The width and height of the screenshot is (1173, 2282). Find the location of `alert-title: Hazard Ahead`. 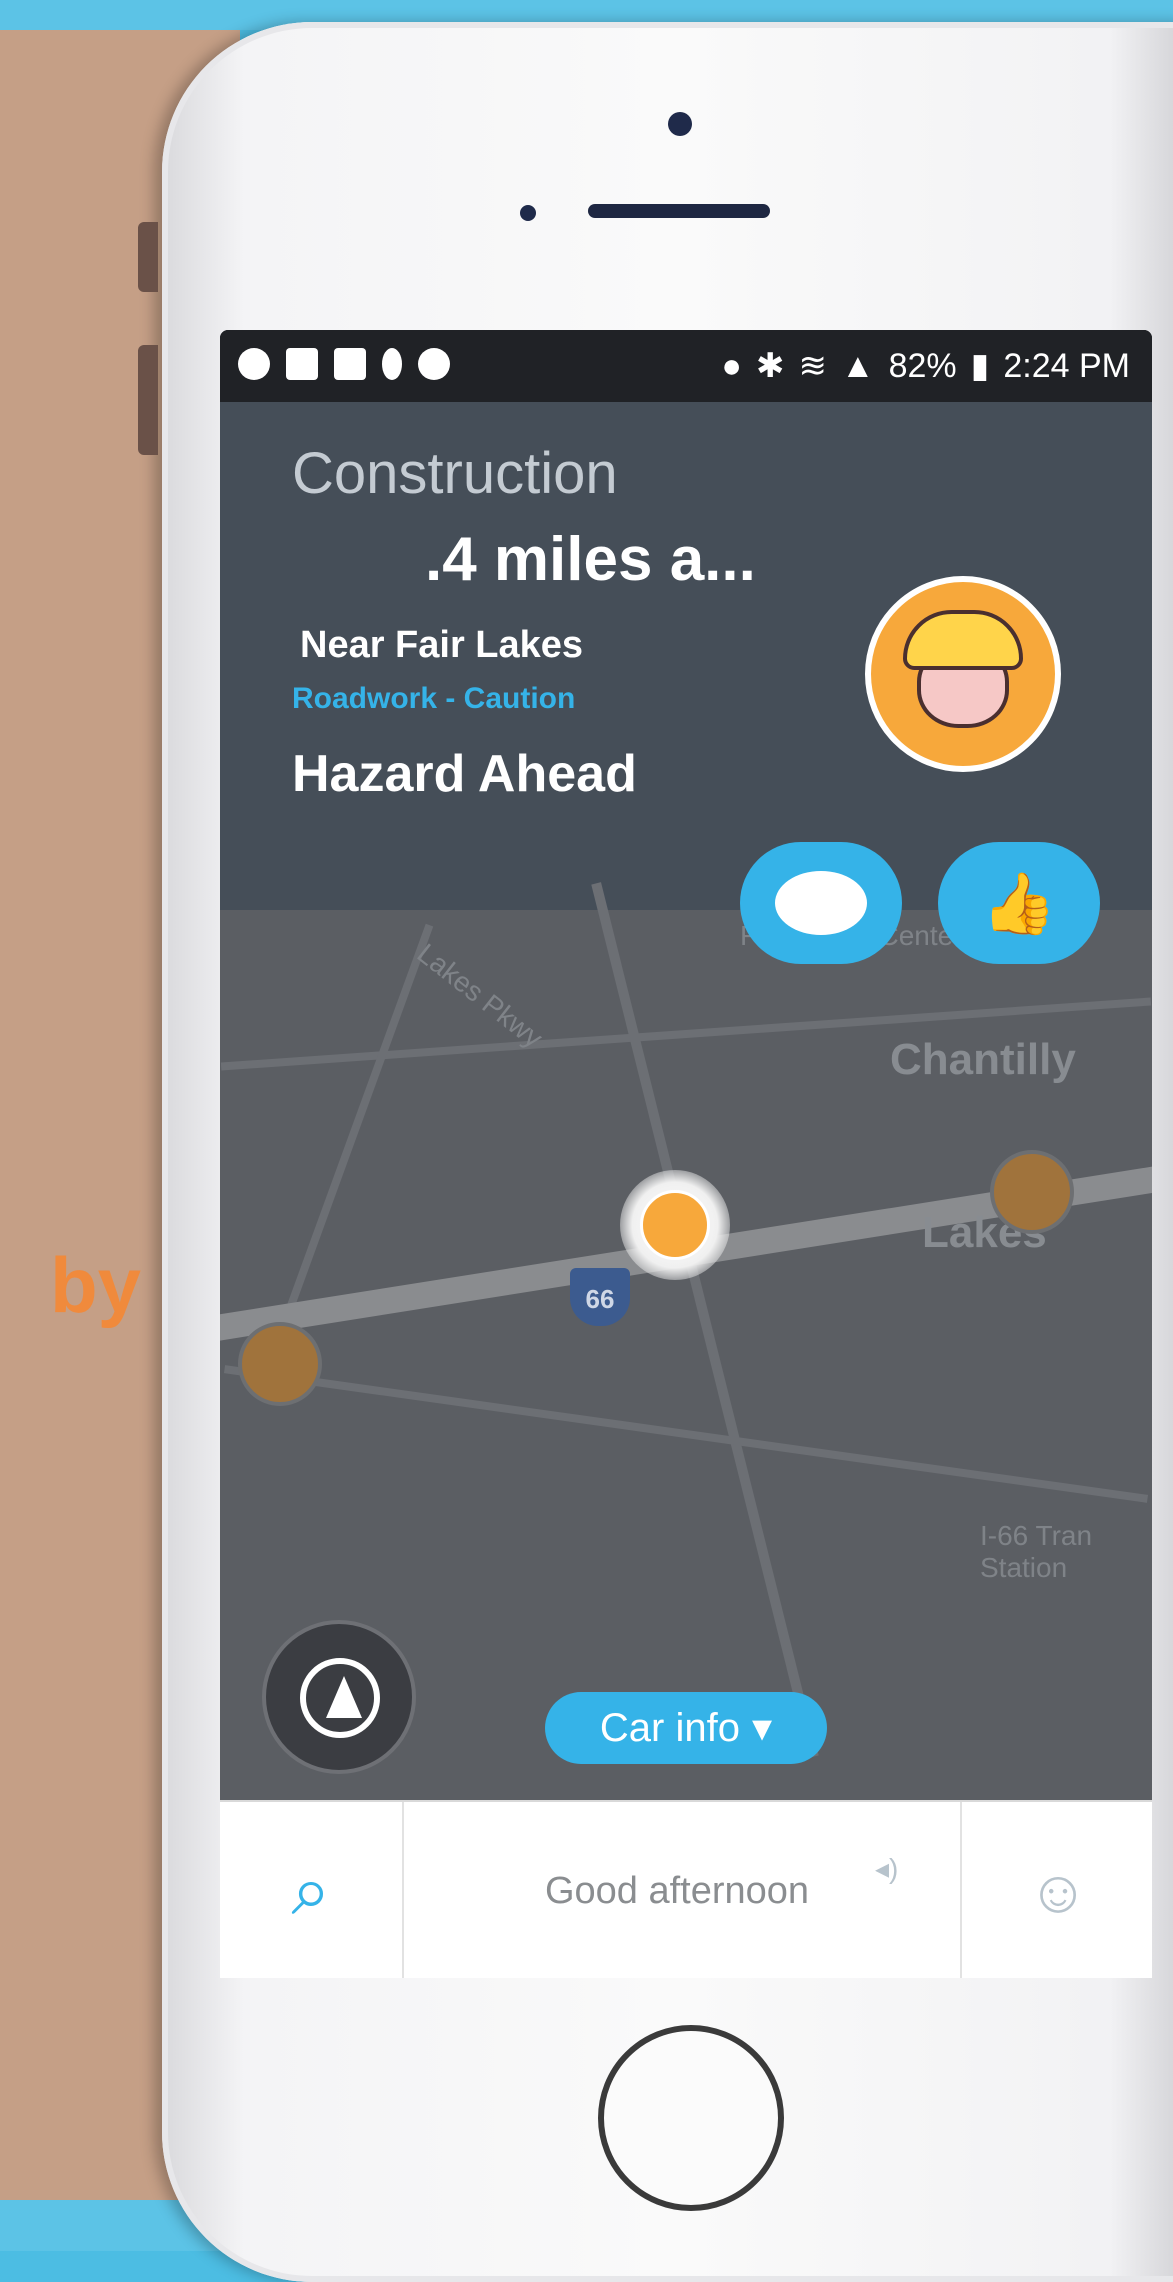

alert-title: Hazard Ahead is located at coordinates (464, 774).